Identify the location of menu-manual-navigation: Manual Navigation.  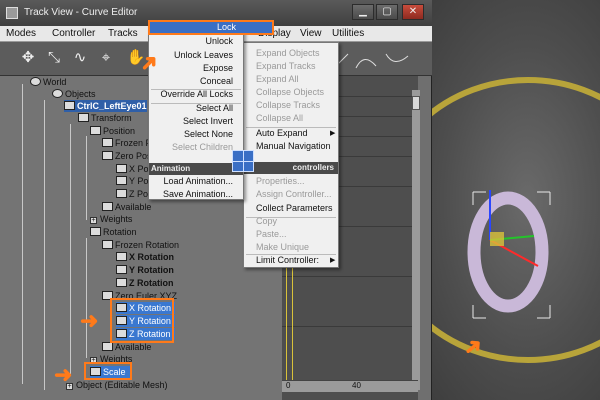
(293, 146).